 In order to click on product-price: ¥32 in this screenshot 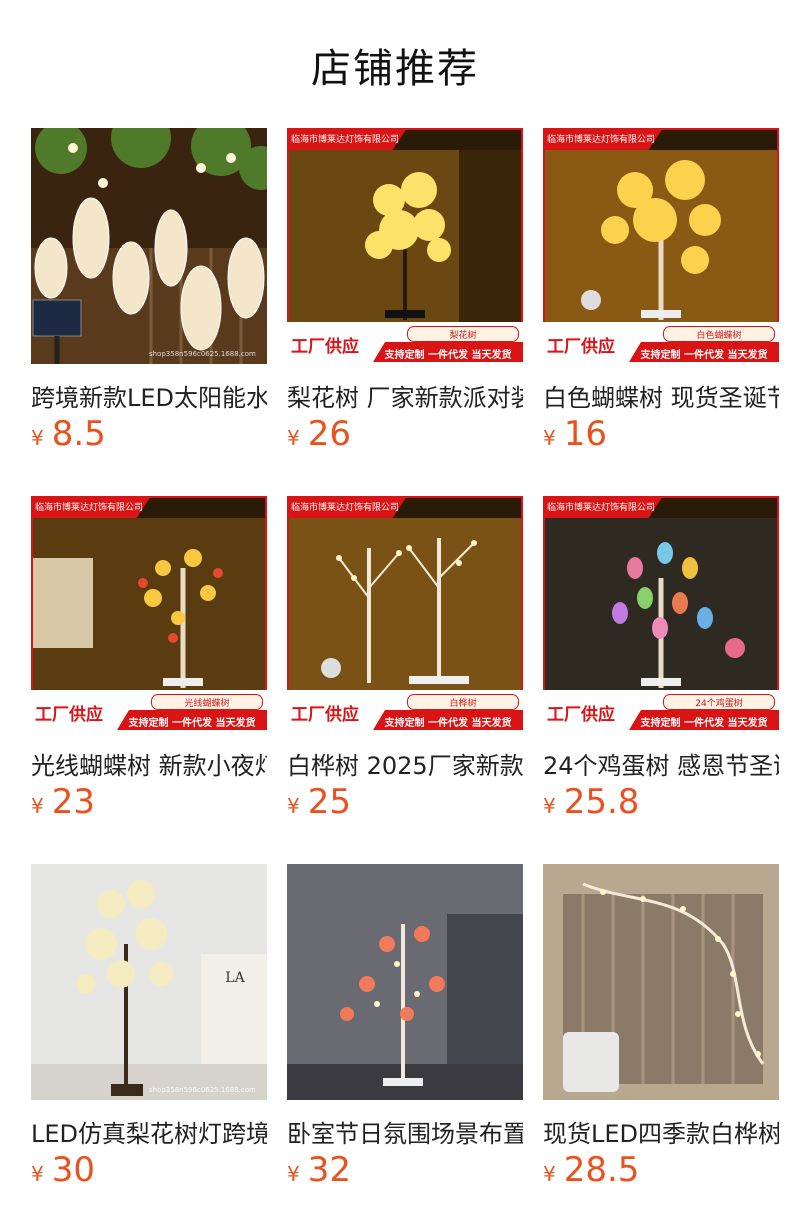, I will do `click(319, 1170)`.